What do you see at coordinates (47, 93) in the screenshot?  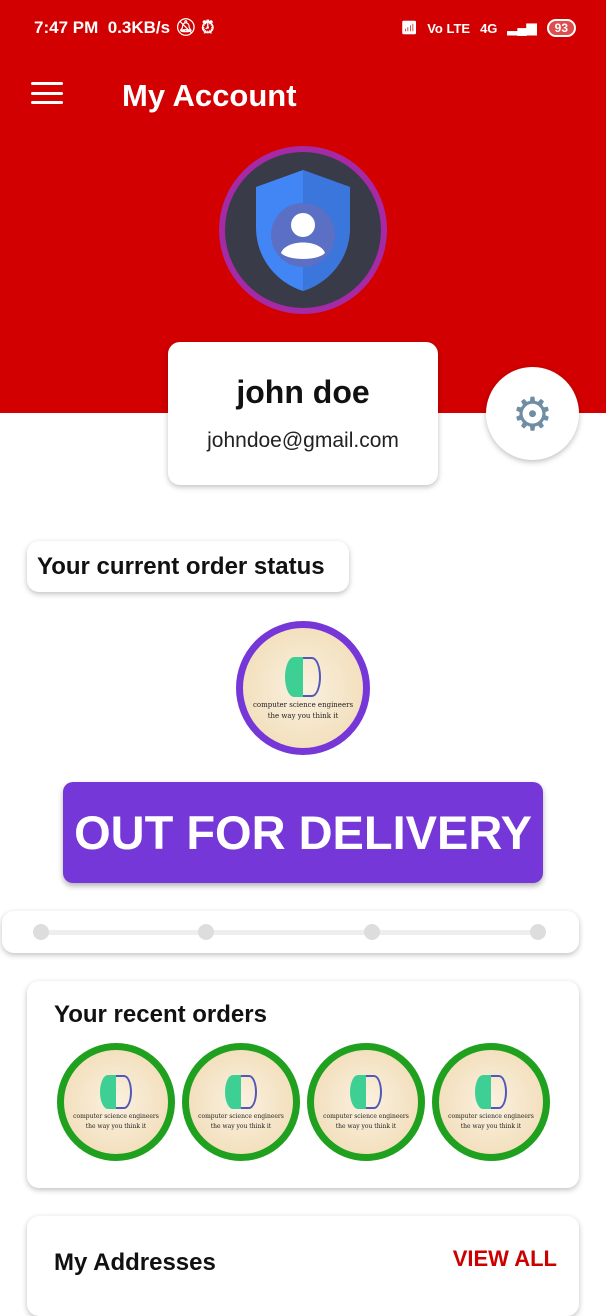 I see `menu-icon` at bounding box center [47, 93].